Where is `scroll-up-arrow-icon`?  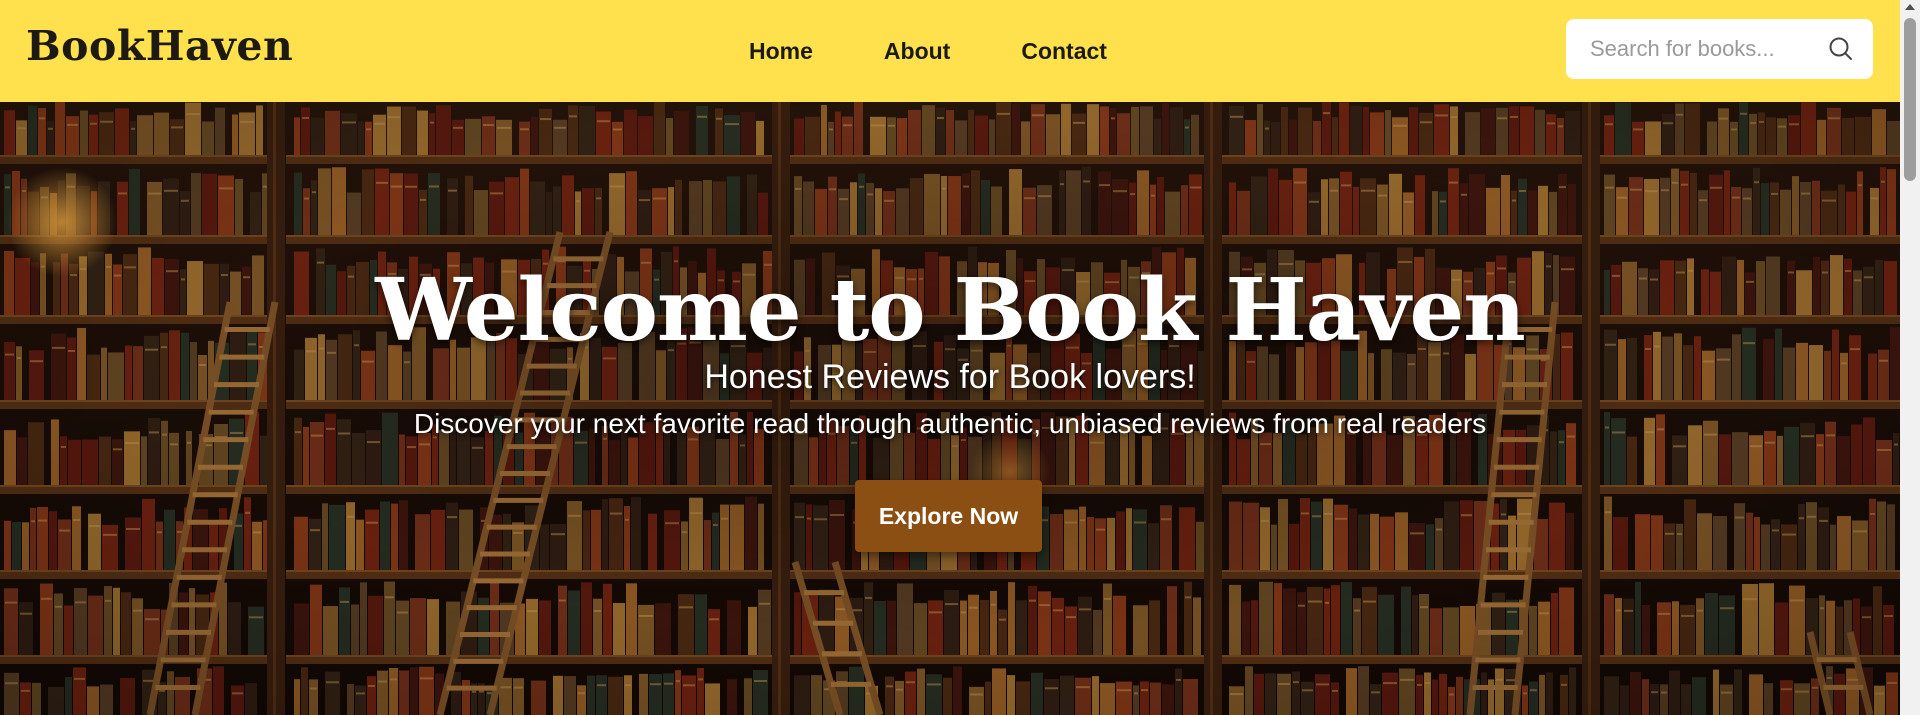
scroll-up-arrow-icon is located at coordinates (1910, 7).